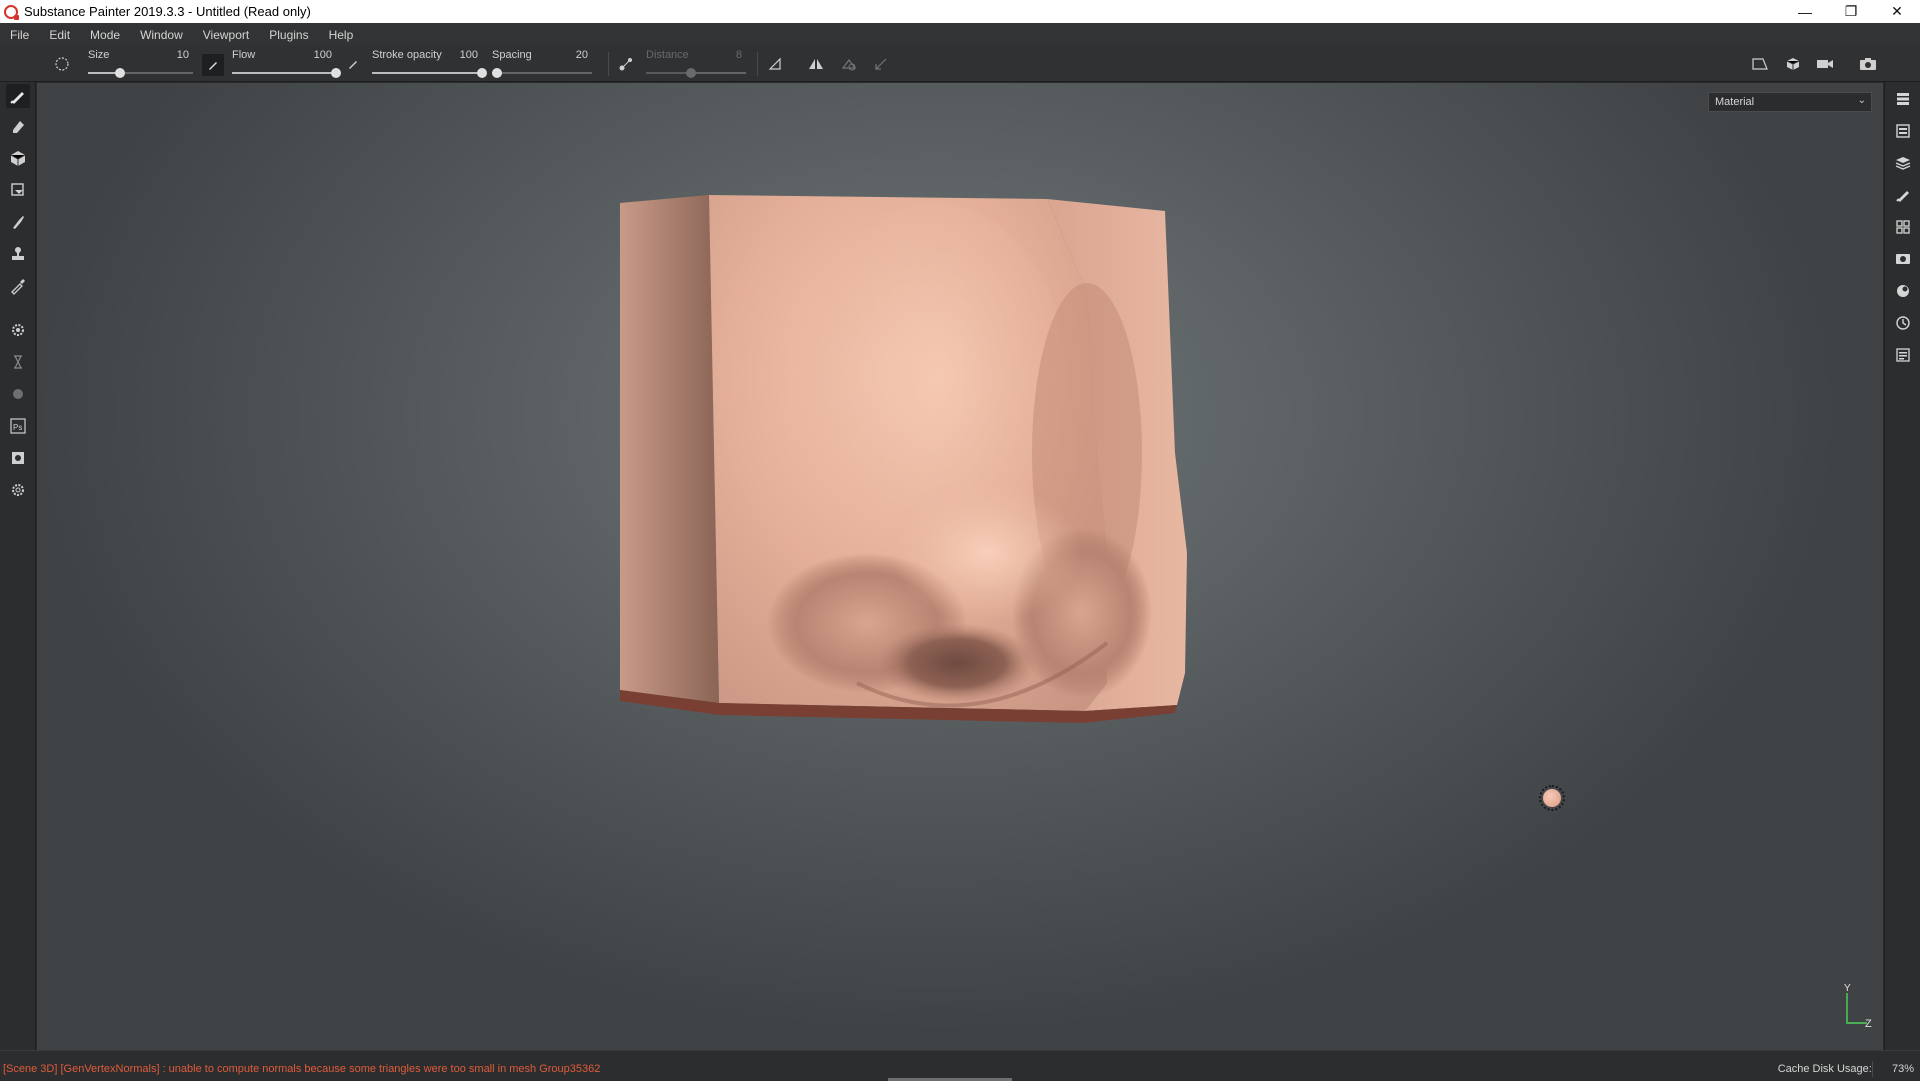 The image size is (1920, 1081). Describe the element at coordinates (353, 64) in the screenshot. I see `flow-pen-pressure-icon` at that location.